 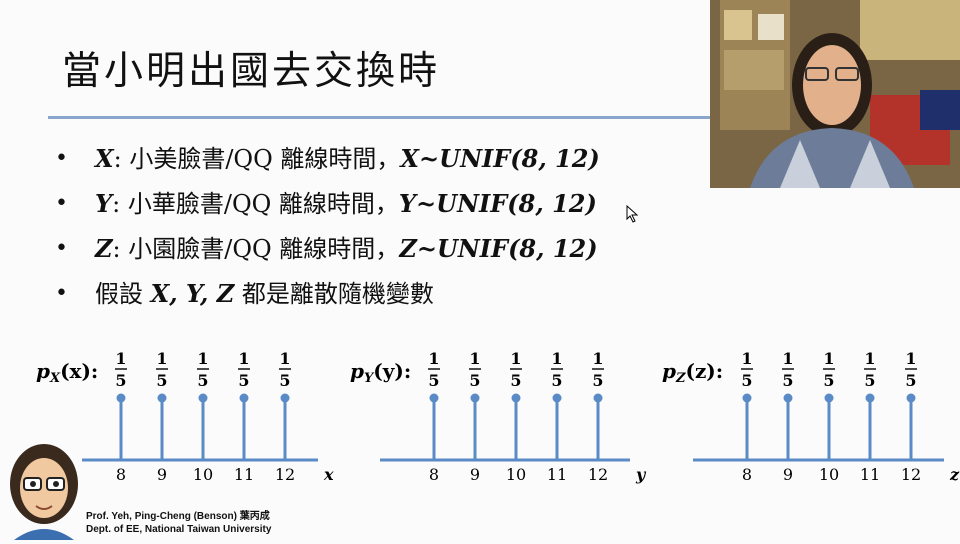 I want to click on footer-line-2: Dept. of EE, National Taiwan University, so click(x=179, y=529).